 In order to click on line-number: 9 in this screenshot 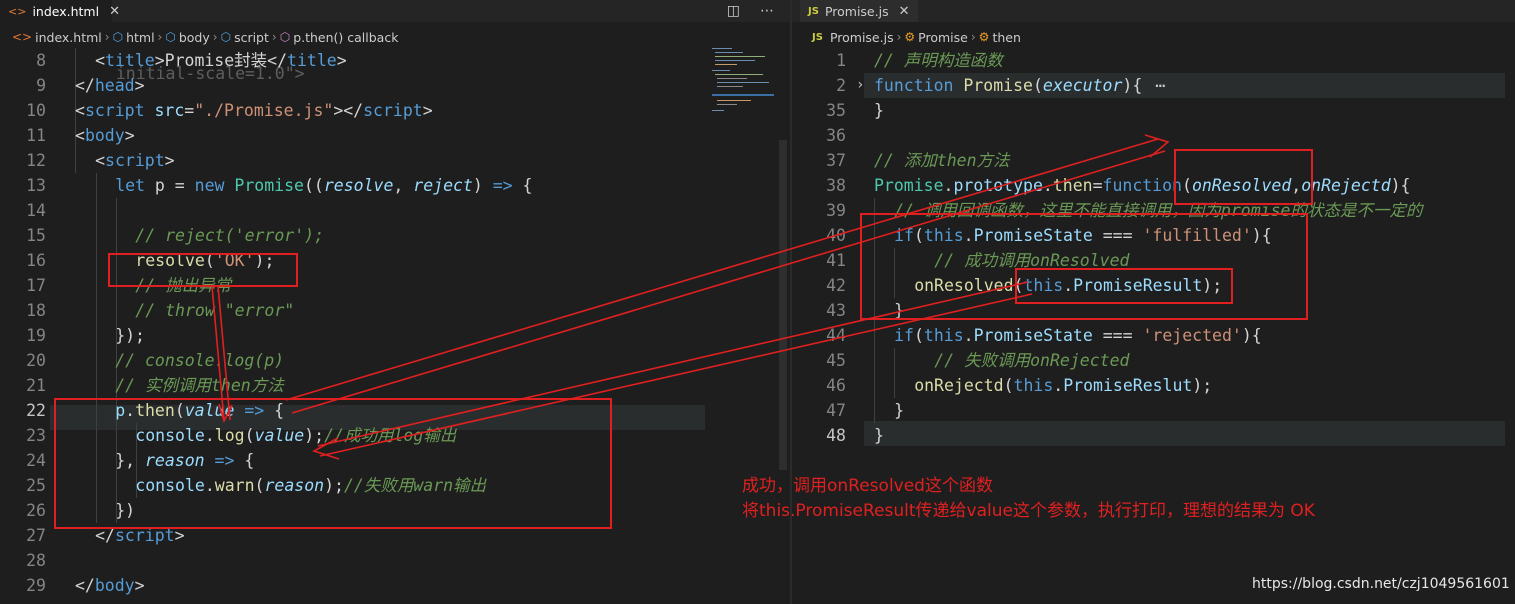, I will do `click(41, 85)`.